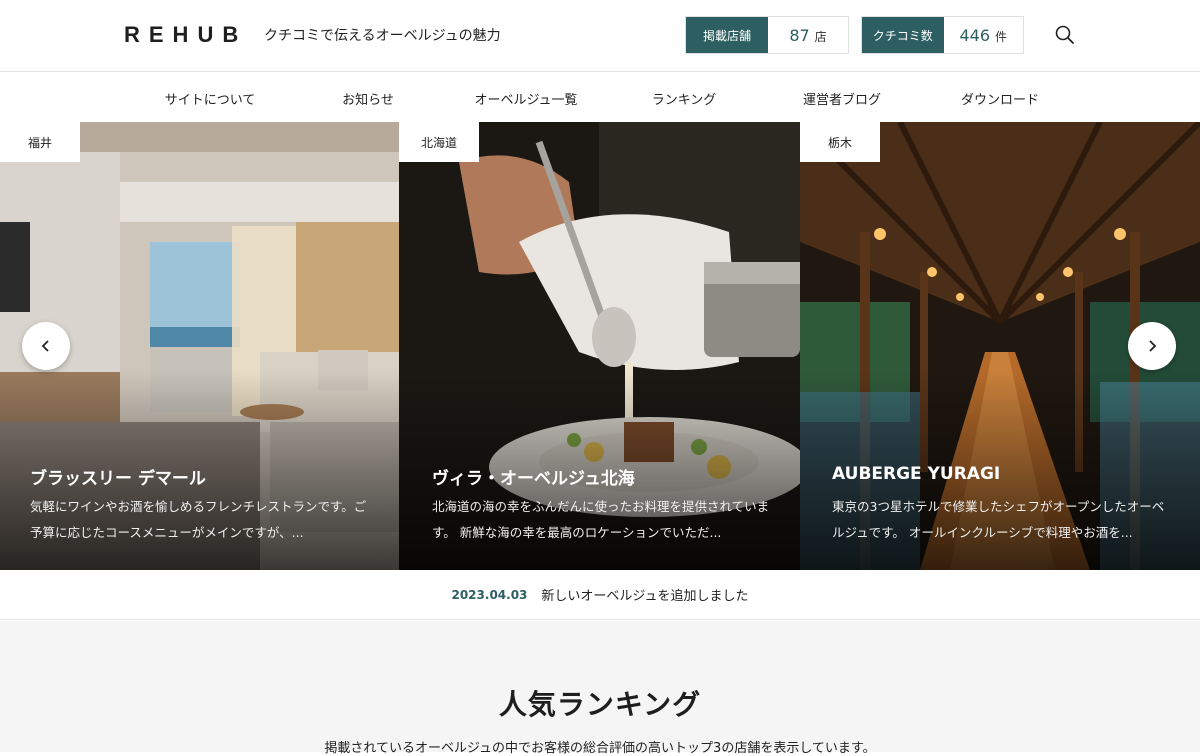  What do you see at coordinates (820, 37) in the screenshot?
I see `stat-stores-unit: 店` at bounding box center [820, 37].